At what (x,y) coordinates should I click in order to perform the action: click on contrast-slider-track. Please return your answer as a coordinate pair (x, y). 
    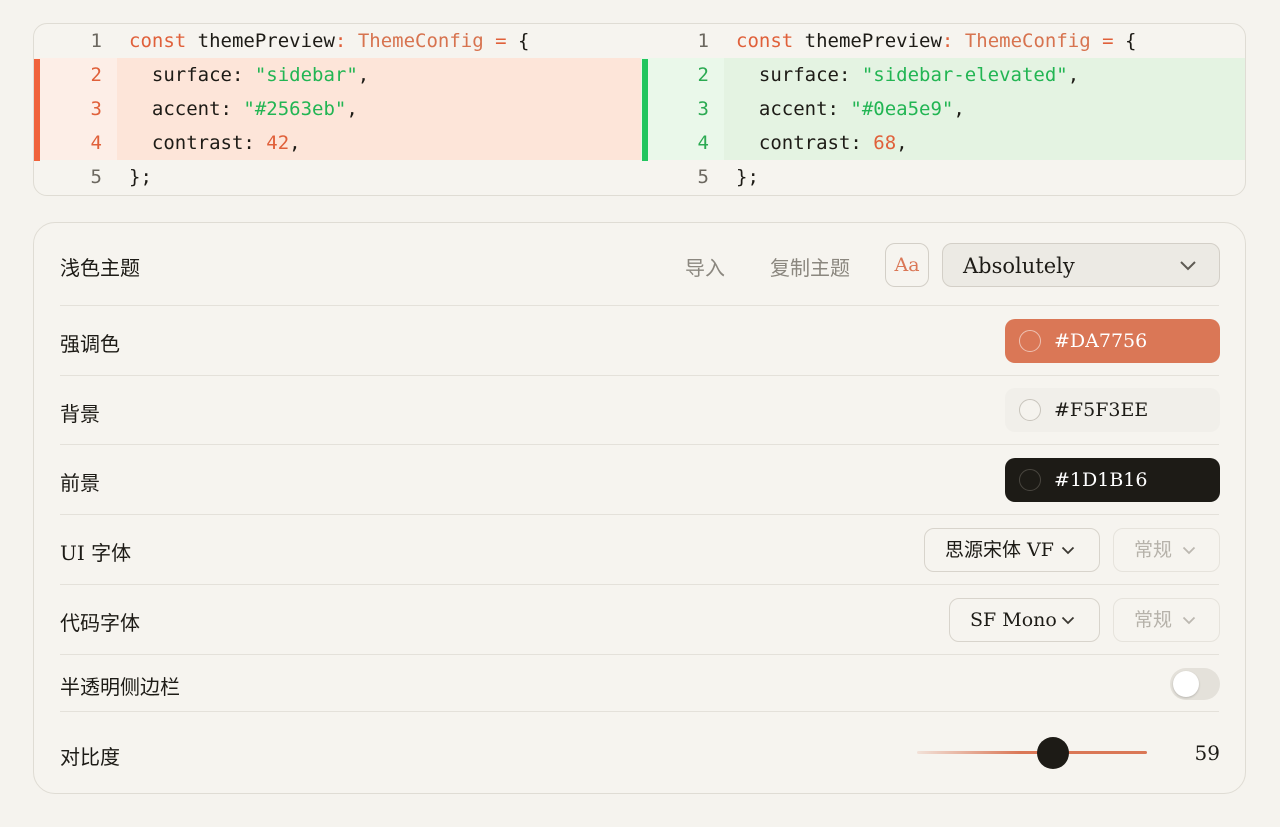
    Looking at the image, I should click on (1032, 752).